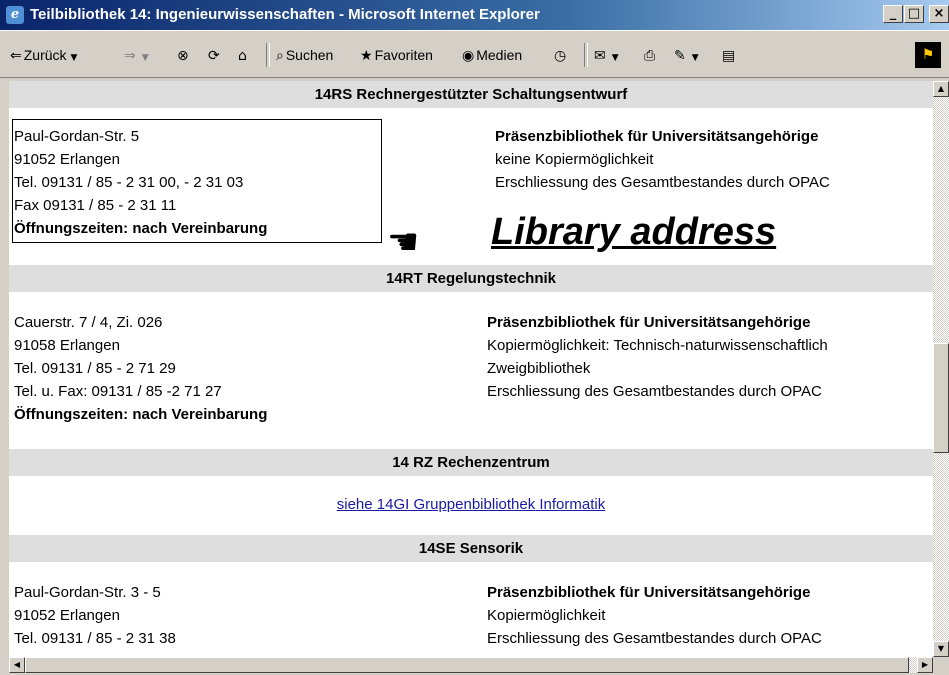  Describe the element at coordinates (95, 205) in the screenshot. I see `address-line: Fax 09131 / 85 - 2 31 11` at that location.